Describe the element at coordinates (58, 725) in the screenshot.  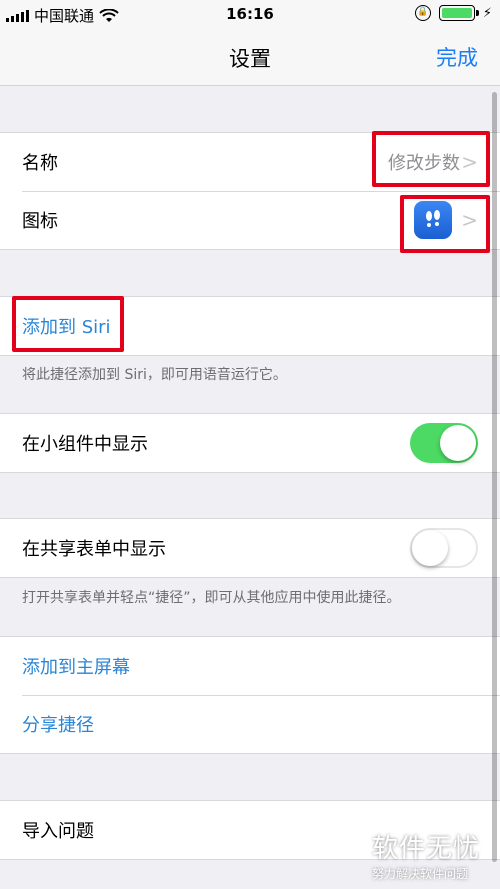
I see `share-shortcut-label: 分享捷径` at that location.